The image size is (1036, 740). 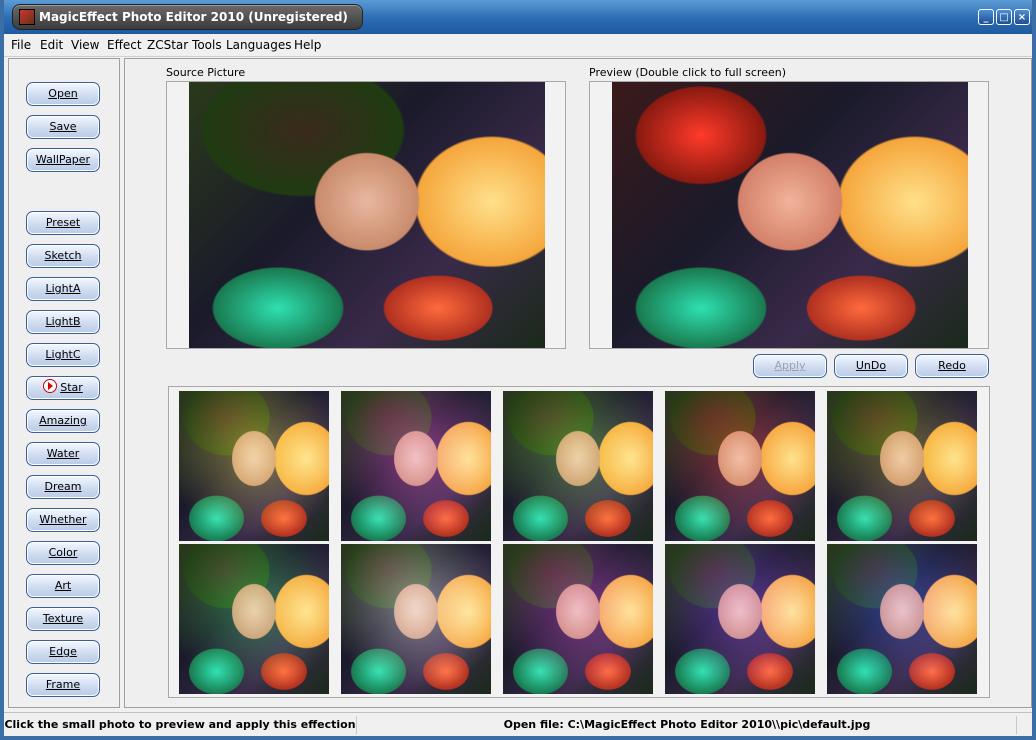 I want to click on star-button: Star, so click(x=63, y=388).